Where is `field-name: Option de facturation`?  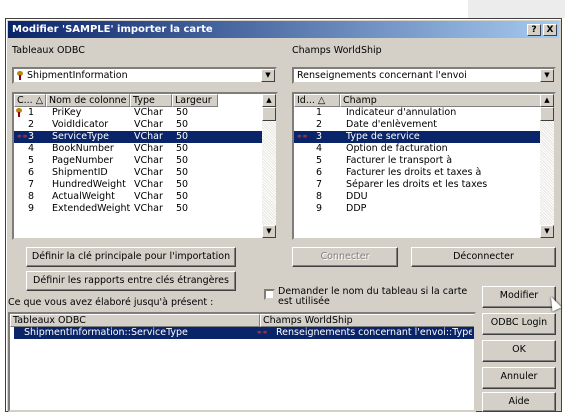
field-name: Option de facturation is located at coordinates (397, 148).